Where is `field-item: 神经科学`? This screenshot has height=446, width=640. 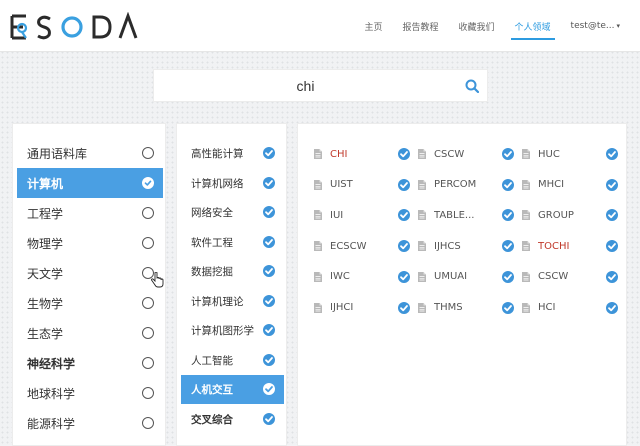 field-item: 神经科学 is located at coordinates (90, 363).